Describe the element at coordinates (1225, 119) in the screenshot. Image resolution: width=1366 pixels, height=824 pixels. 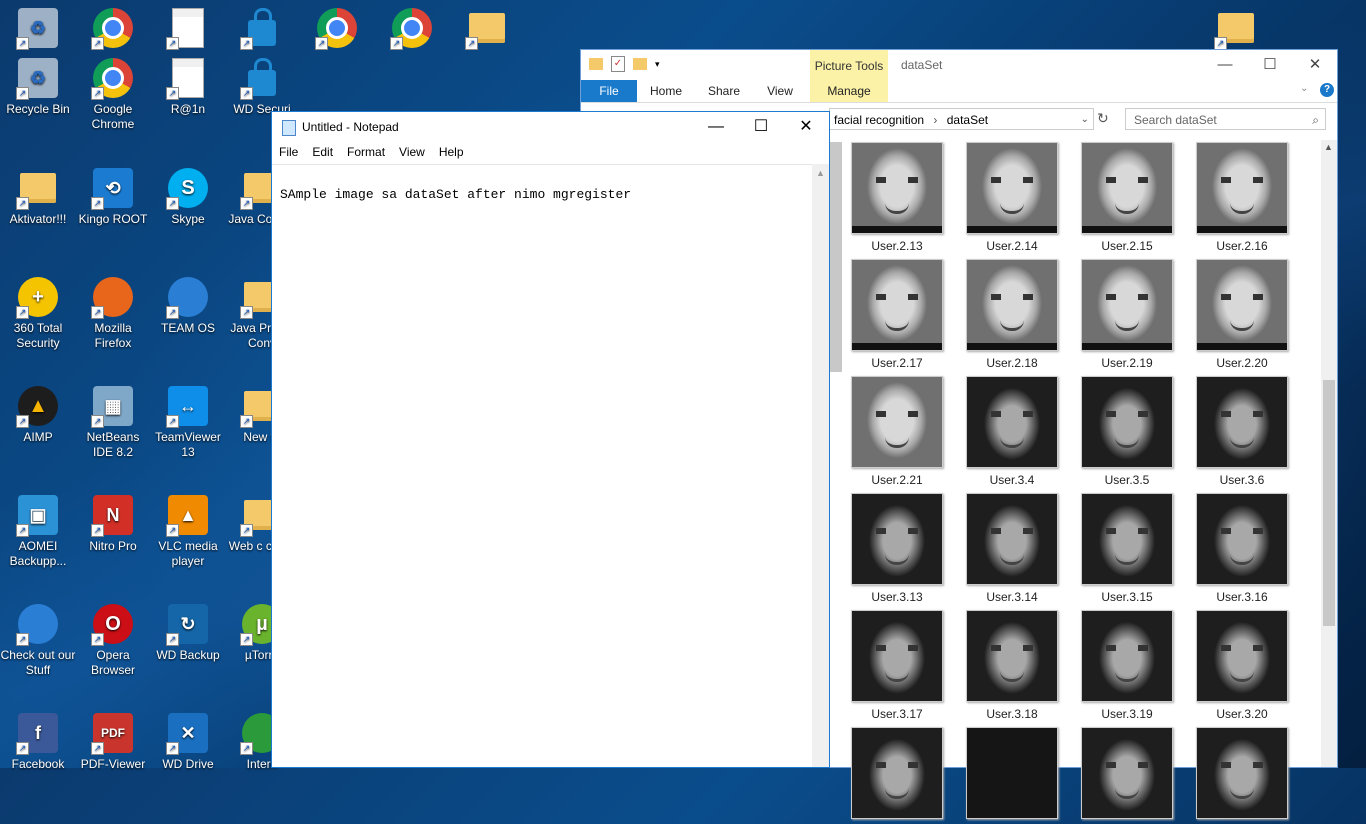
I see `search-input: Search dataSet ⌕` at that location.